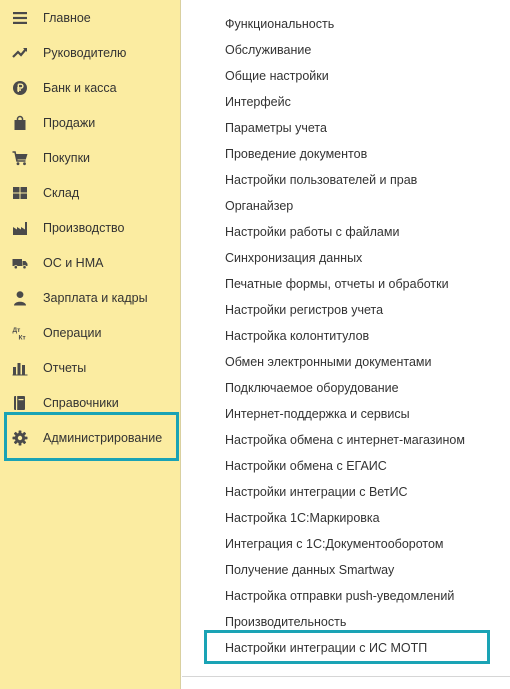 This screenshot has width=510, height=689. I want to click on sidebar-item-label: Справочники, so click(81, 402).